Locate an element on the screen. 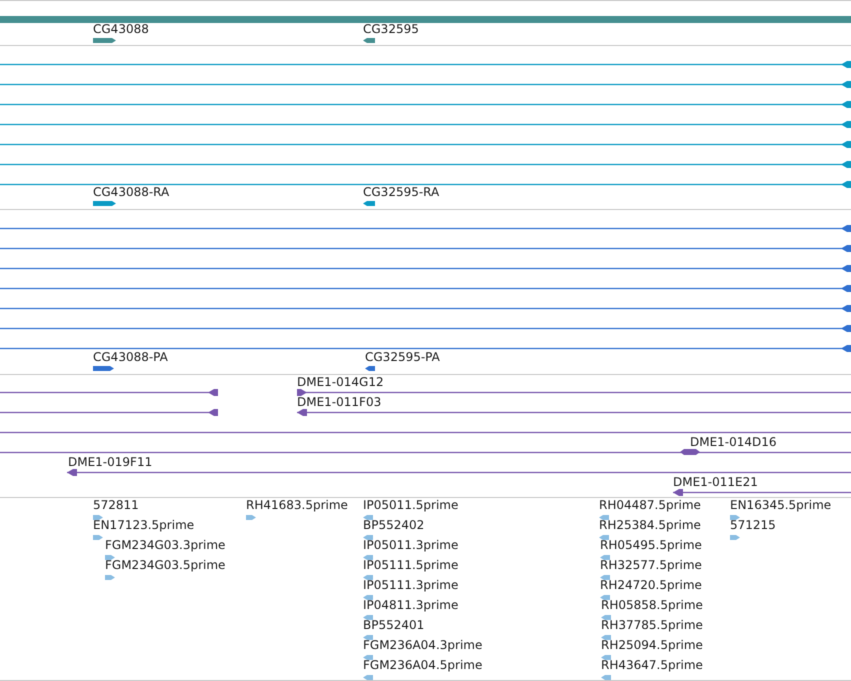  feature-label: RH41683.5prime is located at coordinates (297, 505).